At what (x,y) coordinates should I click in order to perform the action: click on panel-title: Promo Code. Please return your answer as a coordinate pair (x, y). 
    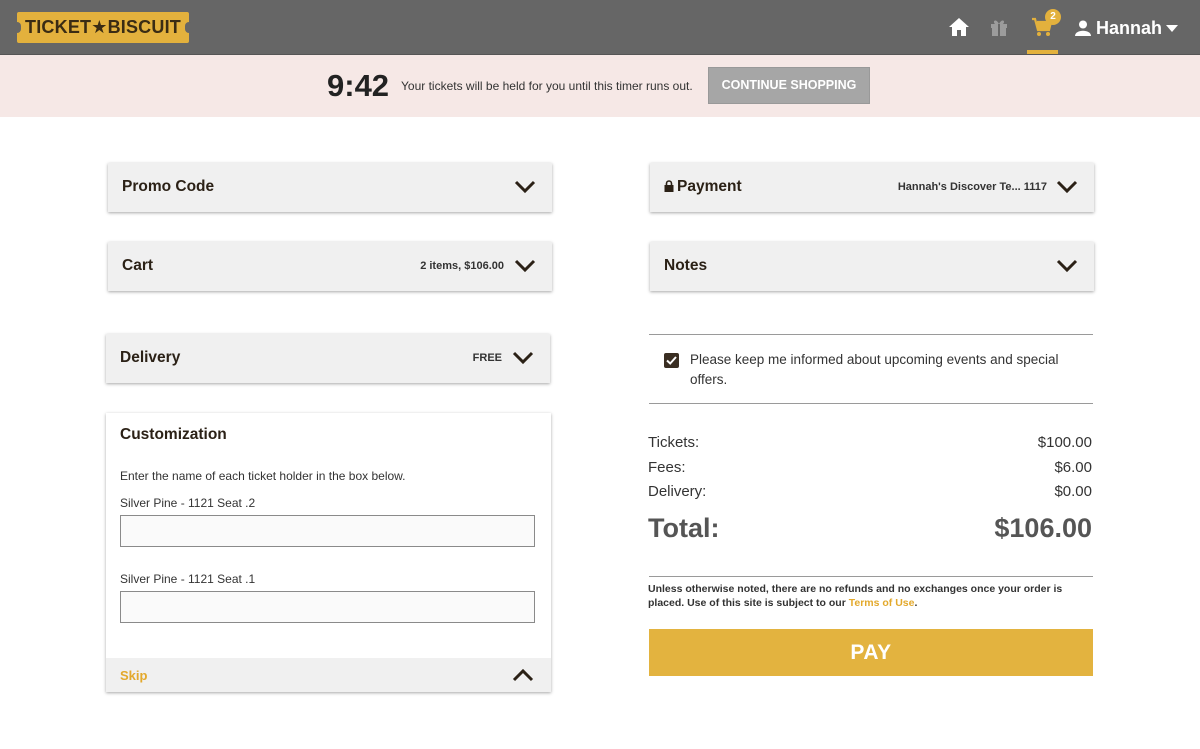
    Looking at the image, I should click on (168, 186).